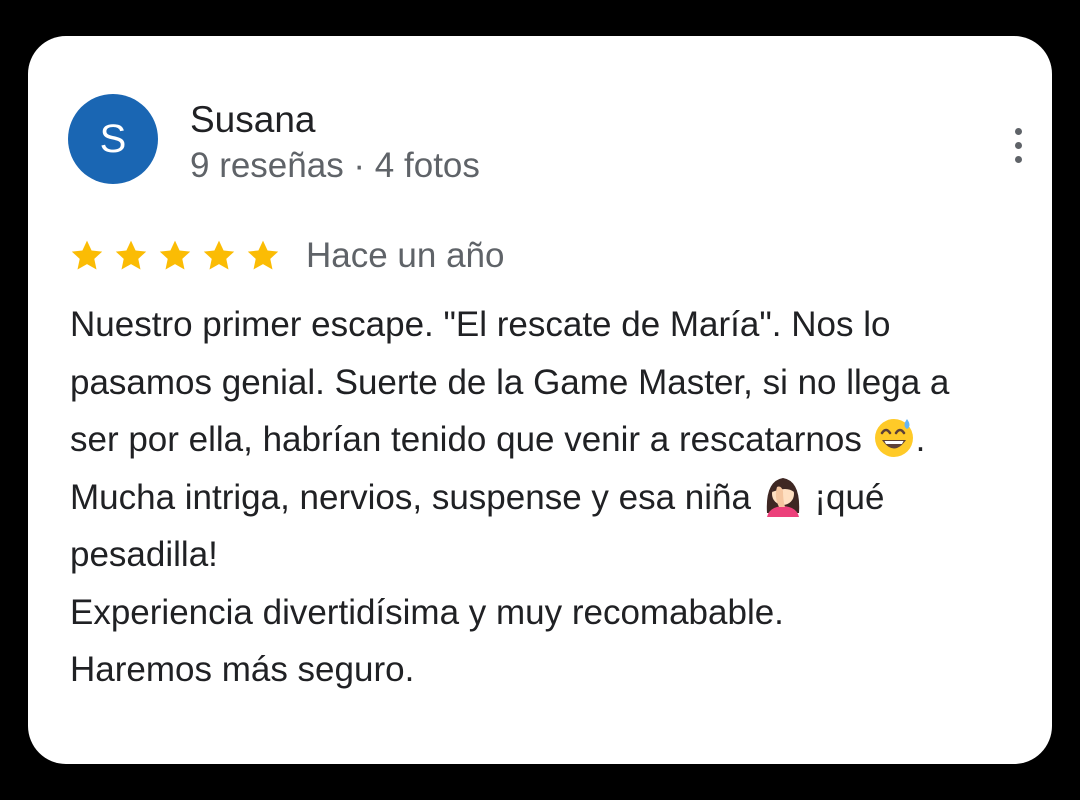  What do you see at coordinates (844, 497) in the screenshot?
I see `review-line-text: ¡qué` at bounding box center [844, 497].